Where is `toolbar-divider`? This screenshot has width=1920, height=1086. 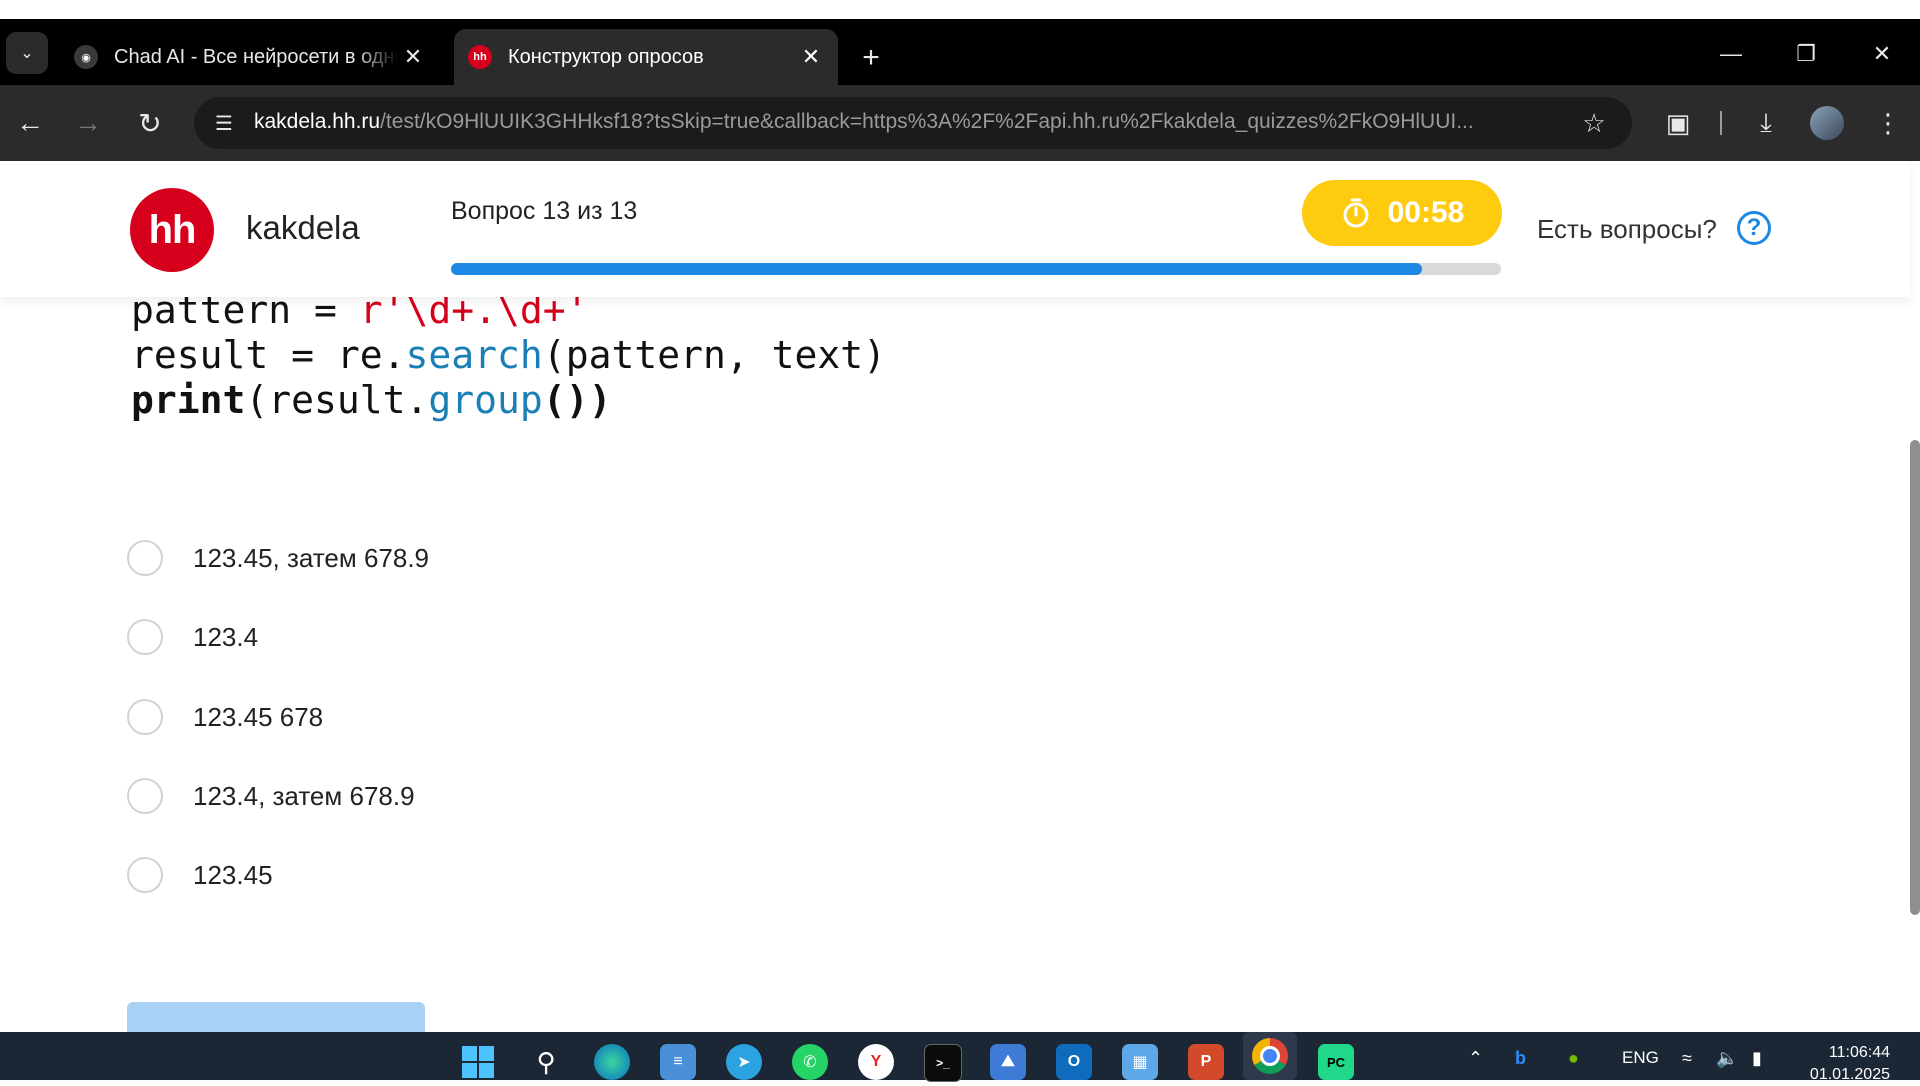 toolbar-divider is located at coordinates (1721, 123).